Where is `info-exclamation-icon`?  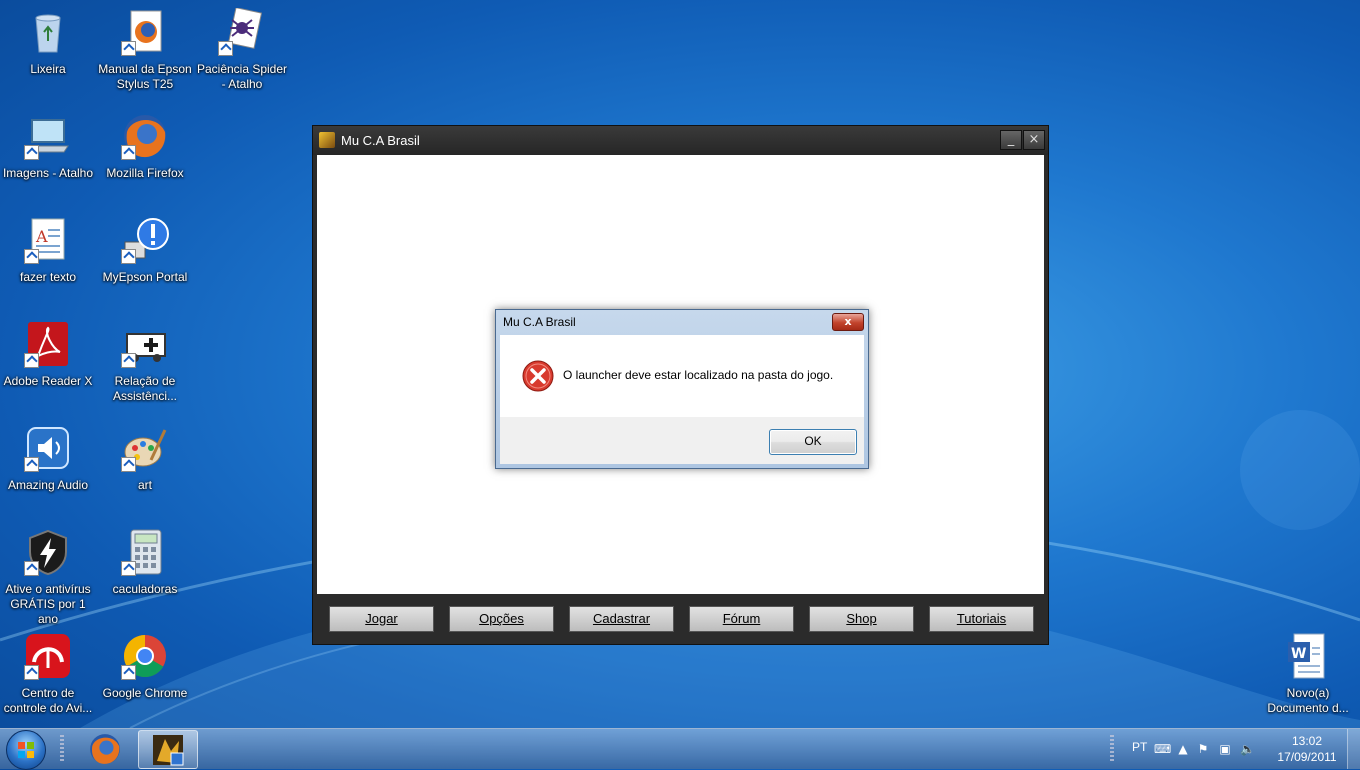 info-exclamation-icon is located at coordinates (145, 240).